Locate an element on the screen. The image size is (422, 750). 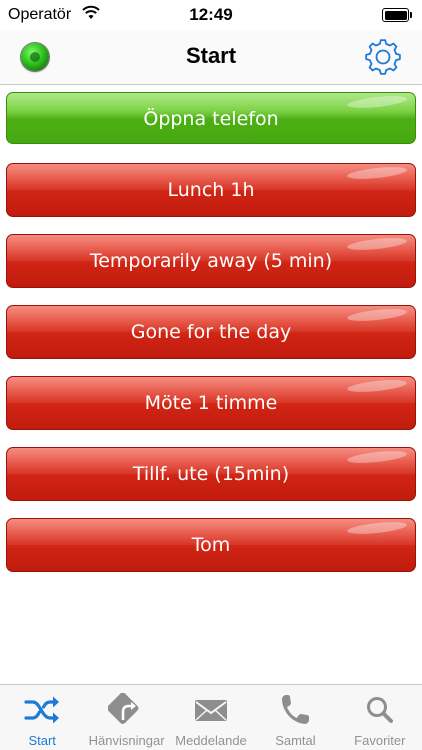
status-bar: Operatör 12:49 is located at coordinates (211, 15).